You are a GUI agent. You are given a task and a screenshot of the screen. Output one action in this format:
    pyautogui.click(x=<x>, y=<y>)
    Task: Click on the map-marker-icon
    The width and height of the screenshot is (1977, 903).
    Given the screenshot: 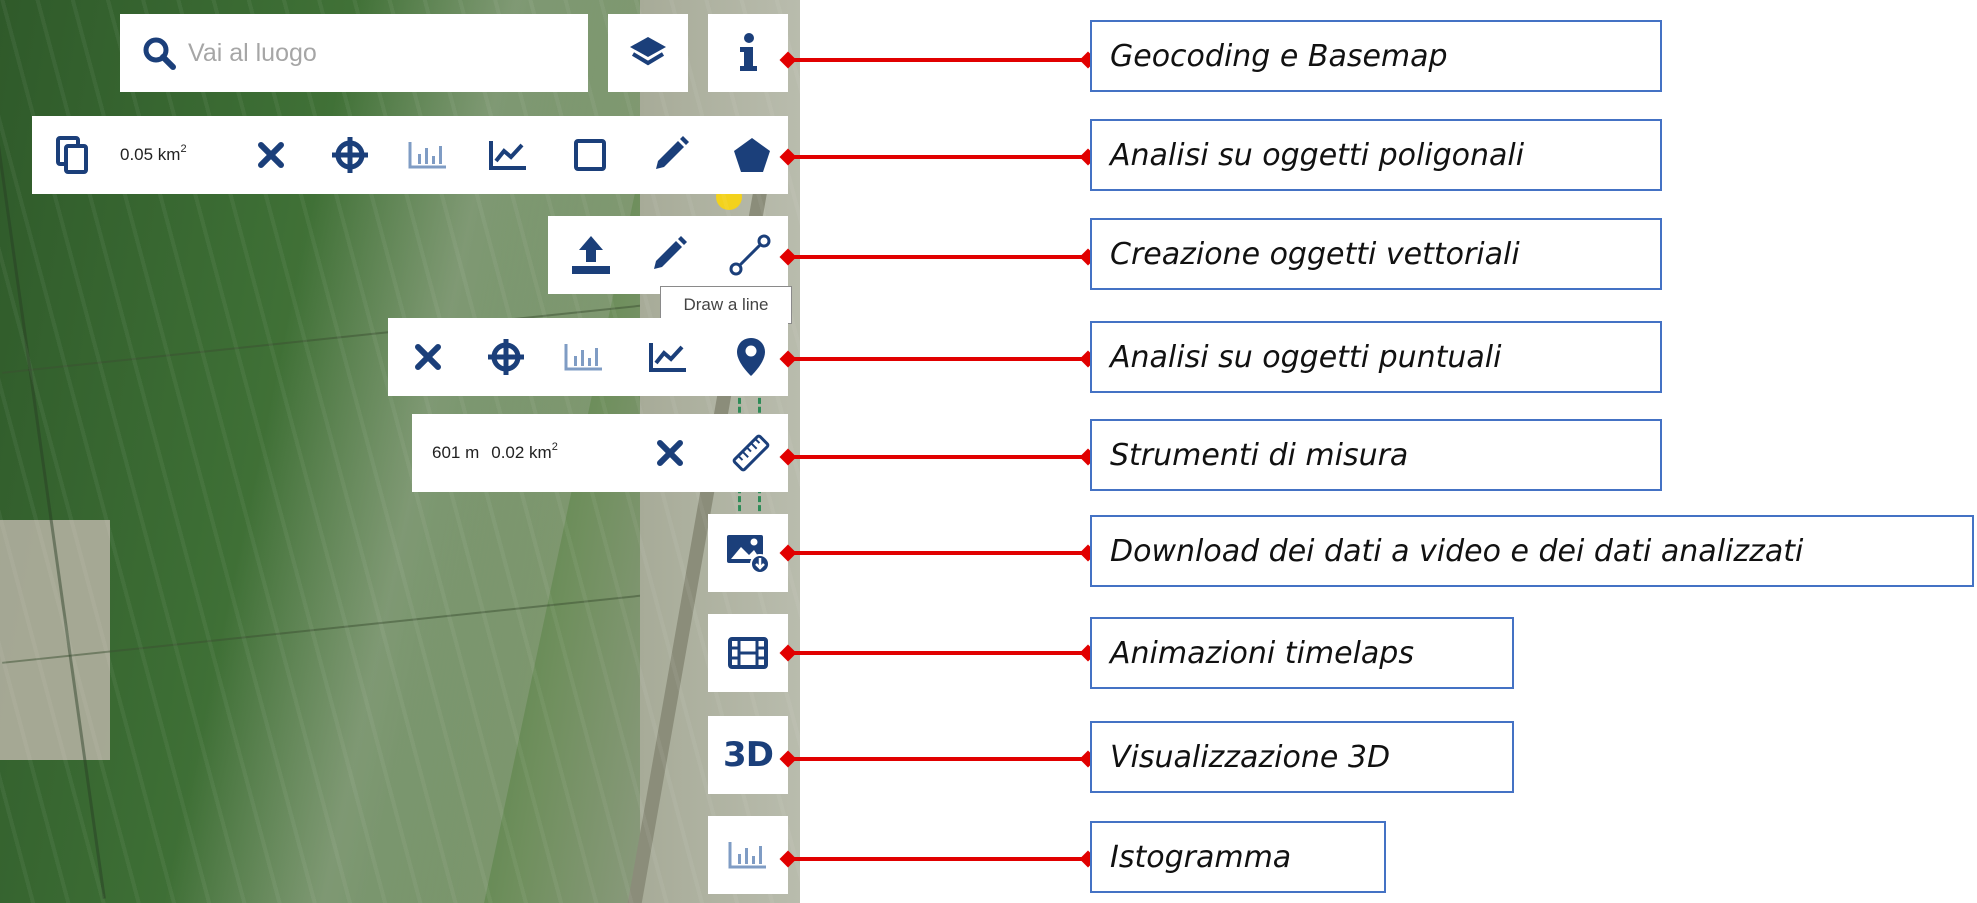 What is the action you would take?
    pyautogui.click(x=751, y=357)
    